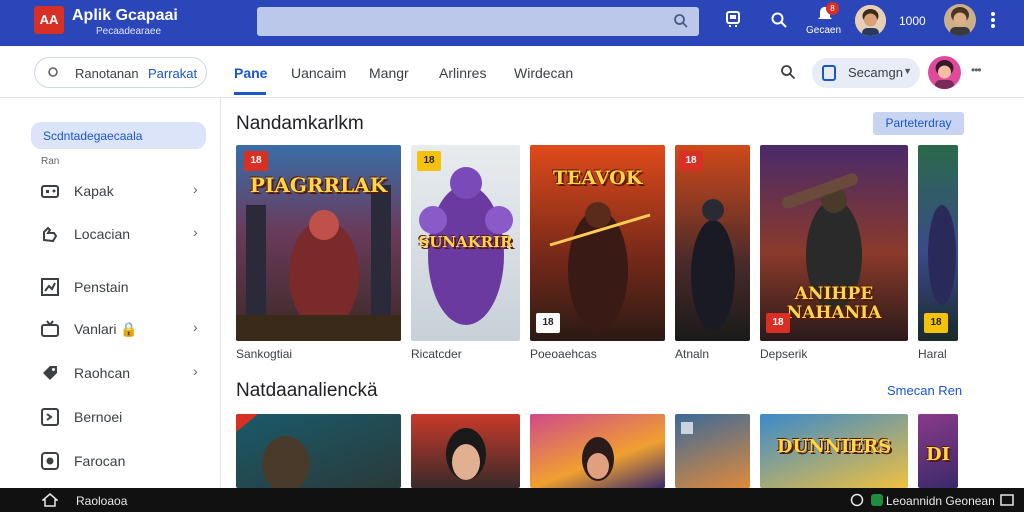 This screenshot has height=512, width=1024. I want to click on sidebar-item-raohcan: Raohcan ›, so click(125, 373).